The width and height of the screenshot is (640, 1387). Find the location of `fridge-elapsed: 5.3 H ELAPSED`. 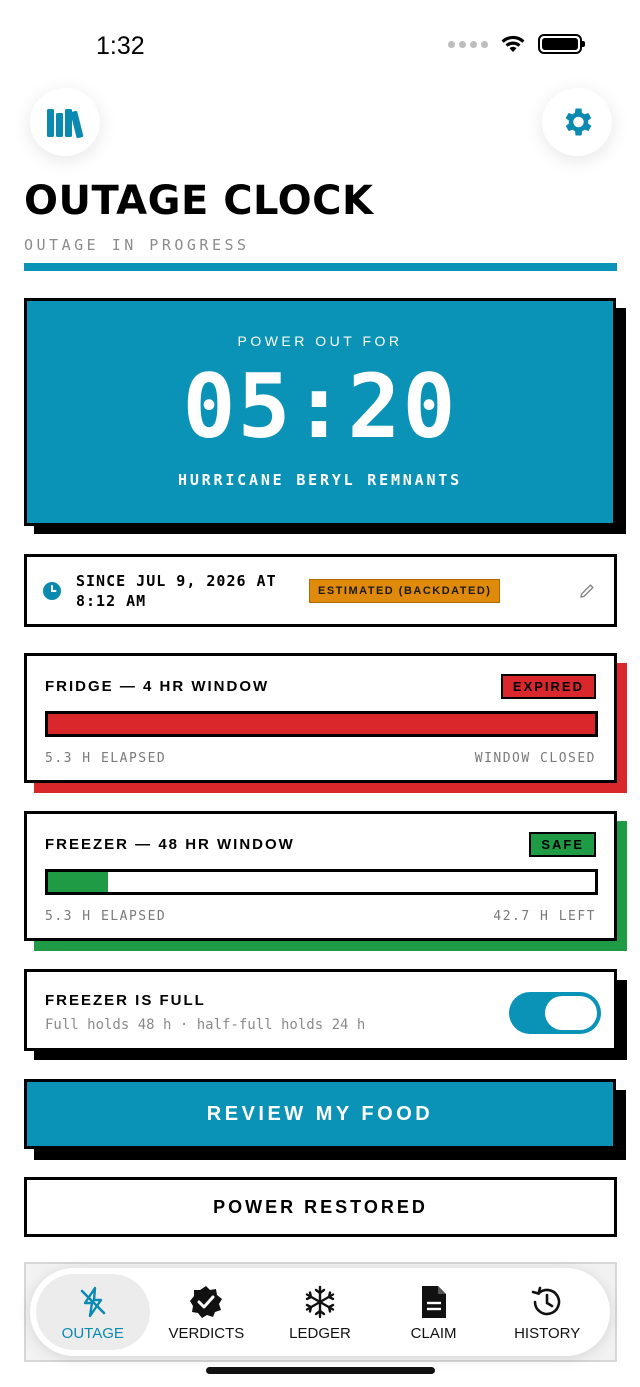

fridge-elapsed: 5.3 H ELAPSED is located at coordinates (106, 758).